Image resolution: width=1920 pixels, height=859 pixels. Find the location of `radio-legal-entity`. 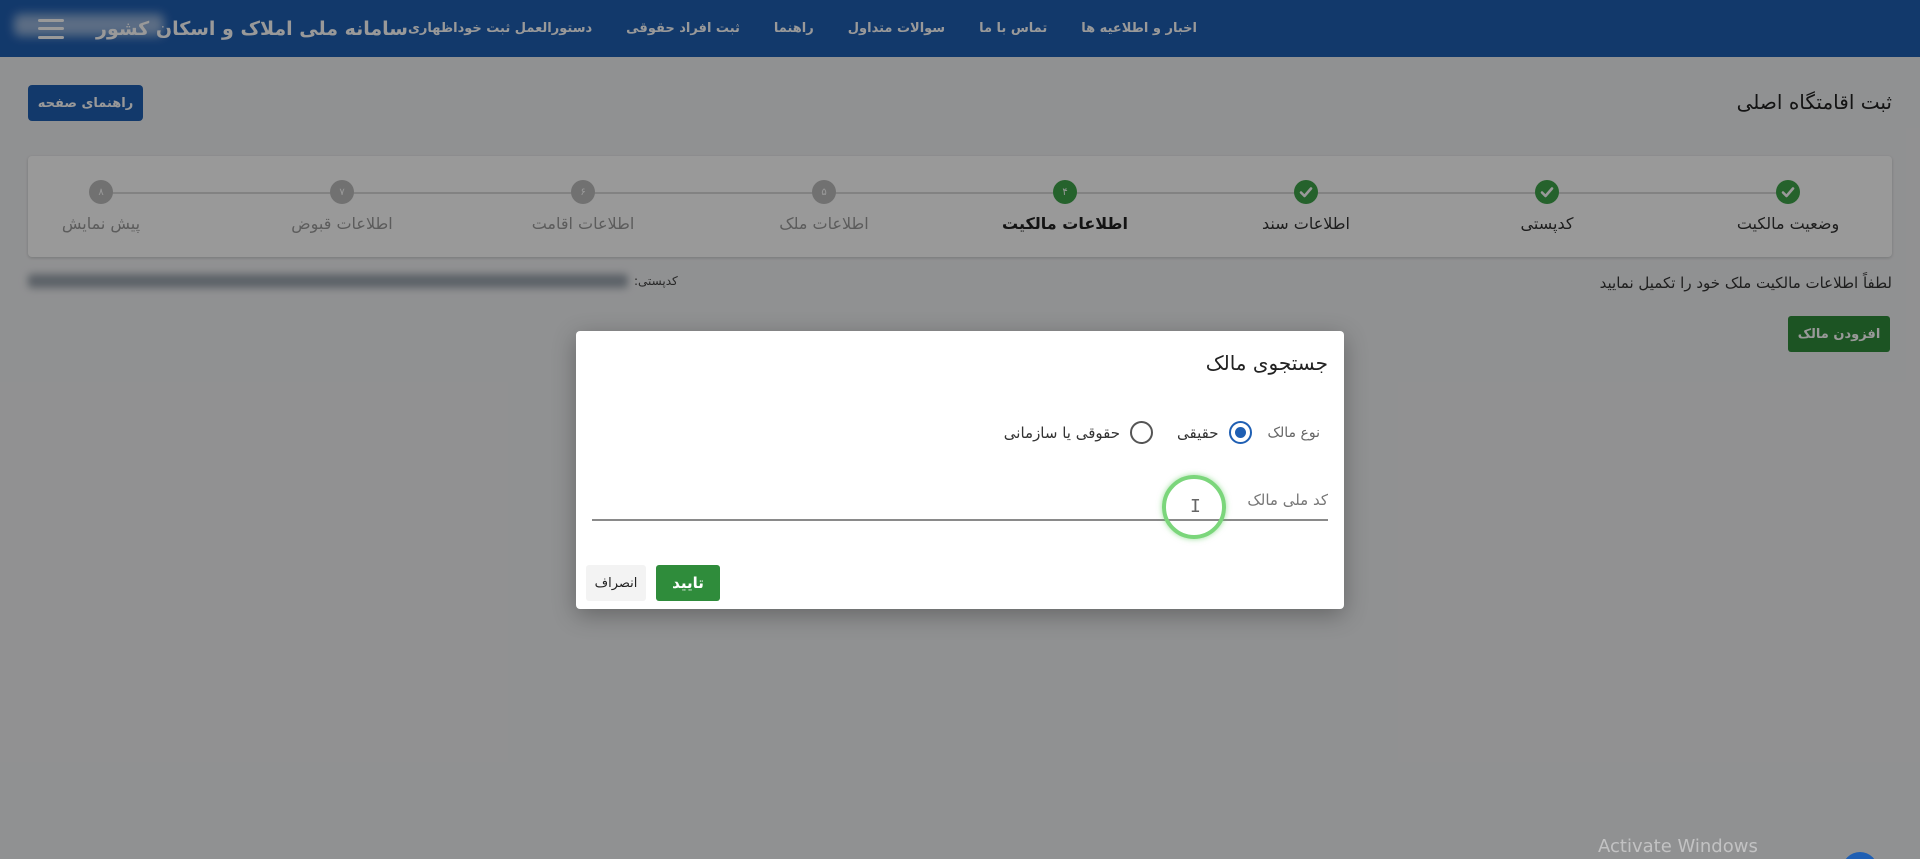

radio-legal-entity is located at coordinates (1142, 432).